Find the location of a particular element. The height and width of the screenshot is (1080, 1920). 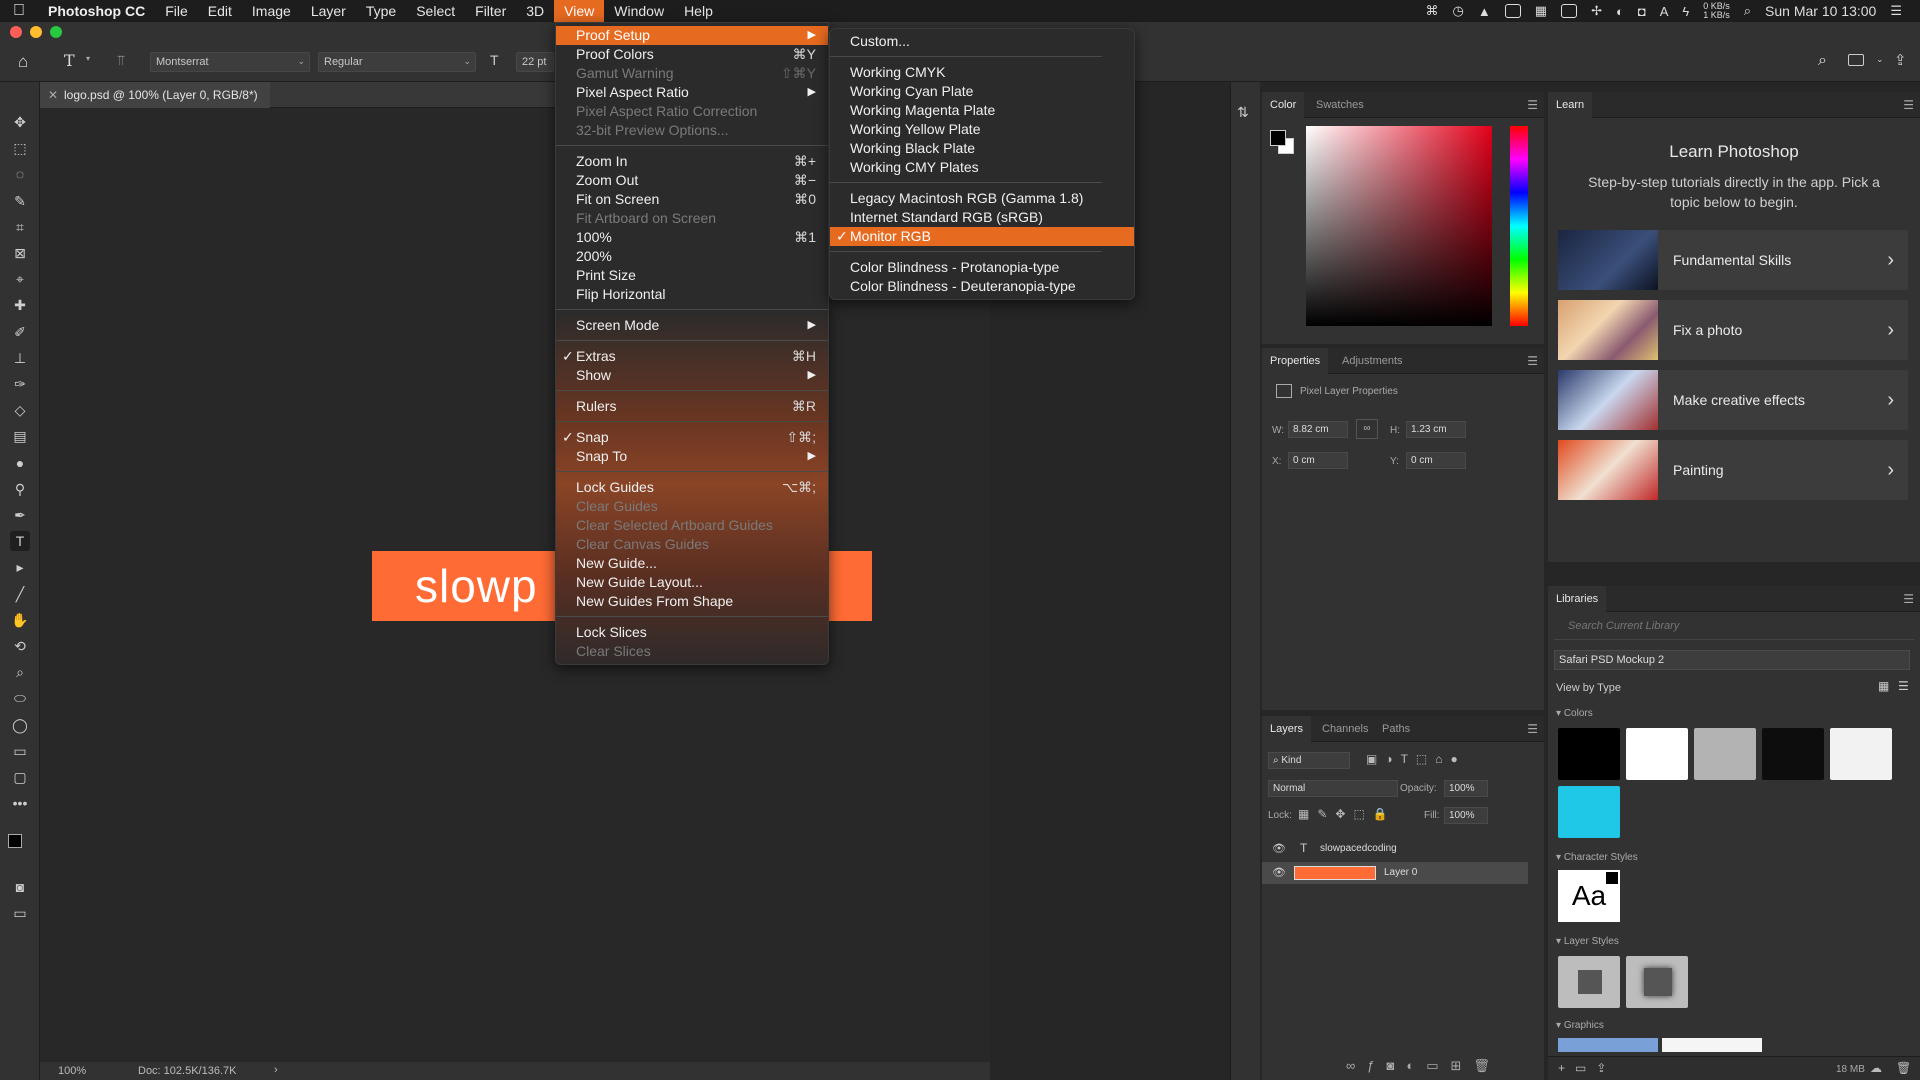

notification-center-icon: ☰ is located at coordinates (1896, 11).